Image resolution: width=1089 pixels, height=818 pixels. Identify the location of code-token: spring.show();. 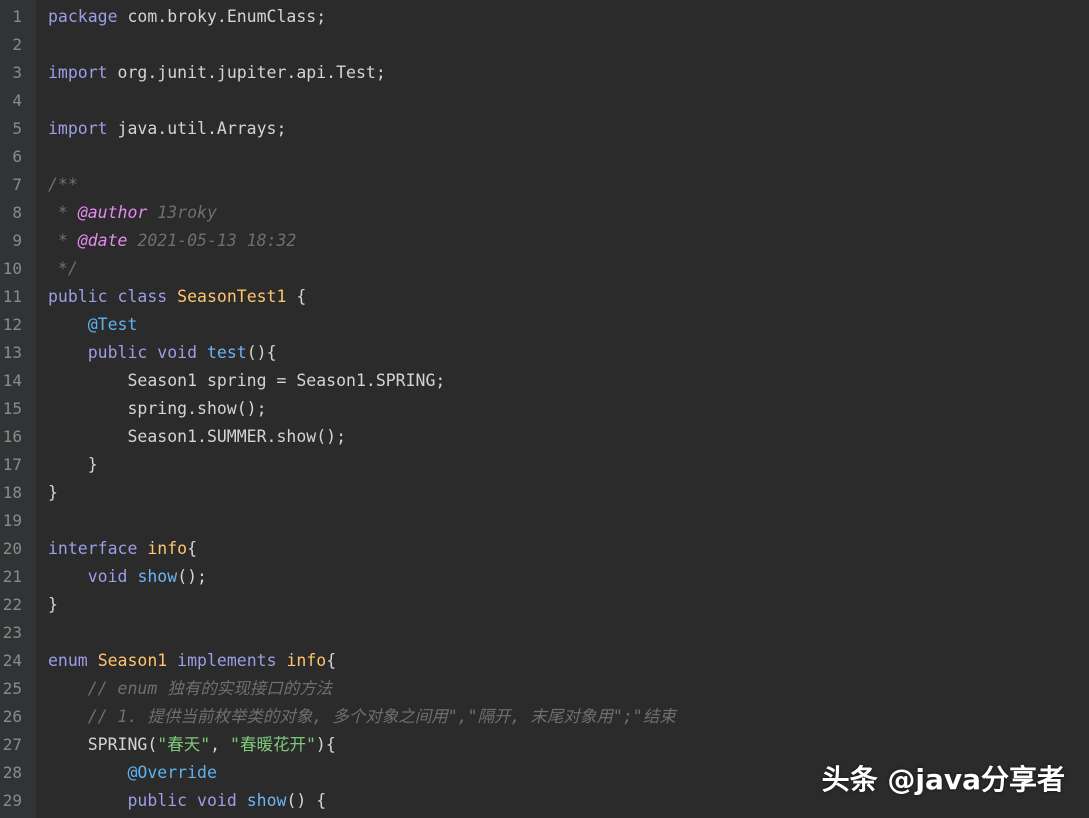
(157, 408).